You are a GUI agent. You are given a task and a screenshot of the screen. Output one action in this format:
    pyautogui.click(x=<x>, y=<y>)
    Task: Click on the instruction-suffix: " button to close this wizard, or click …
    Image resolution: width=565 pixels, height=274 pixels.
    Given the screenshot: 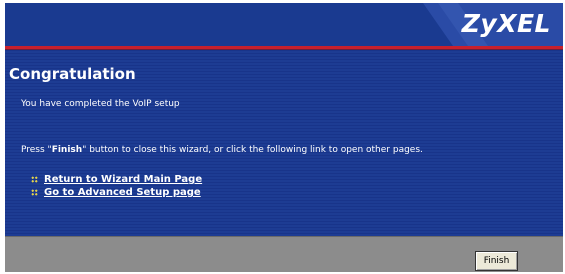 What is the action you would take?
    pyautogui.click(x=252, y=150)
    